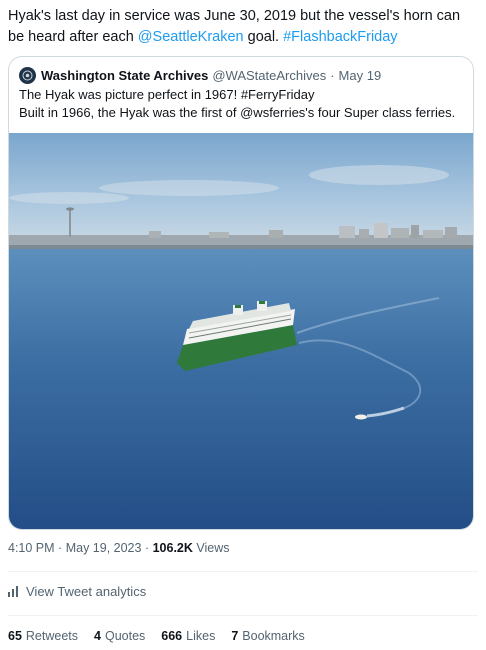 This screenshot has width=486, height=650. I want to click on retweets-count: 65, so click(15, 636).